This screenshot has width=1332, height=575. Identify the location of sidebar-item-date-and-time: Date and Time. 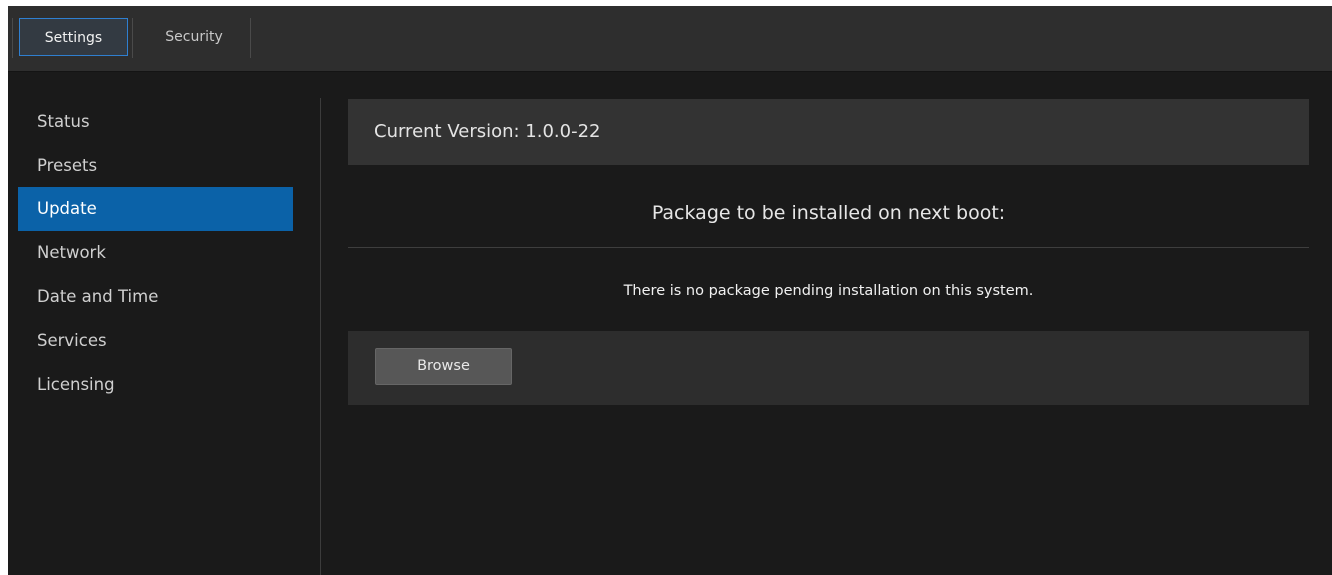
(155, 297).